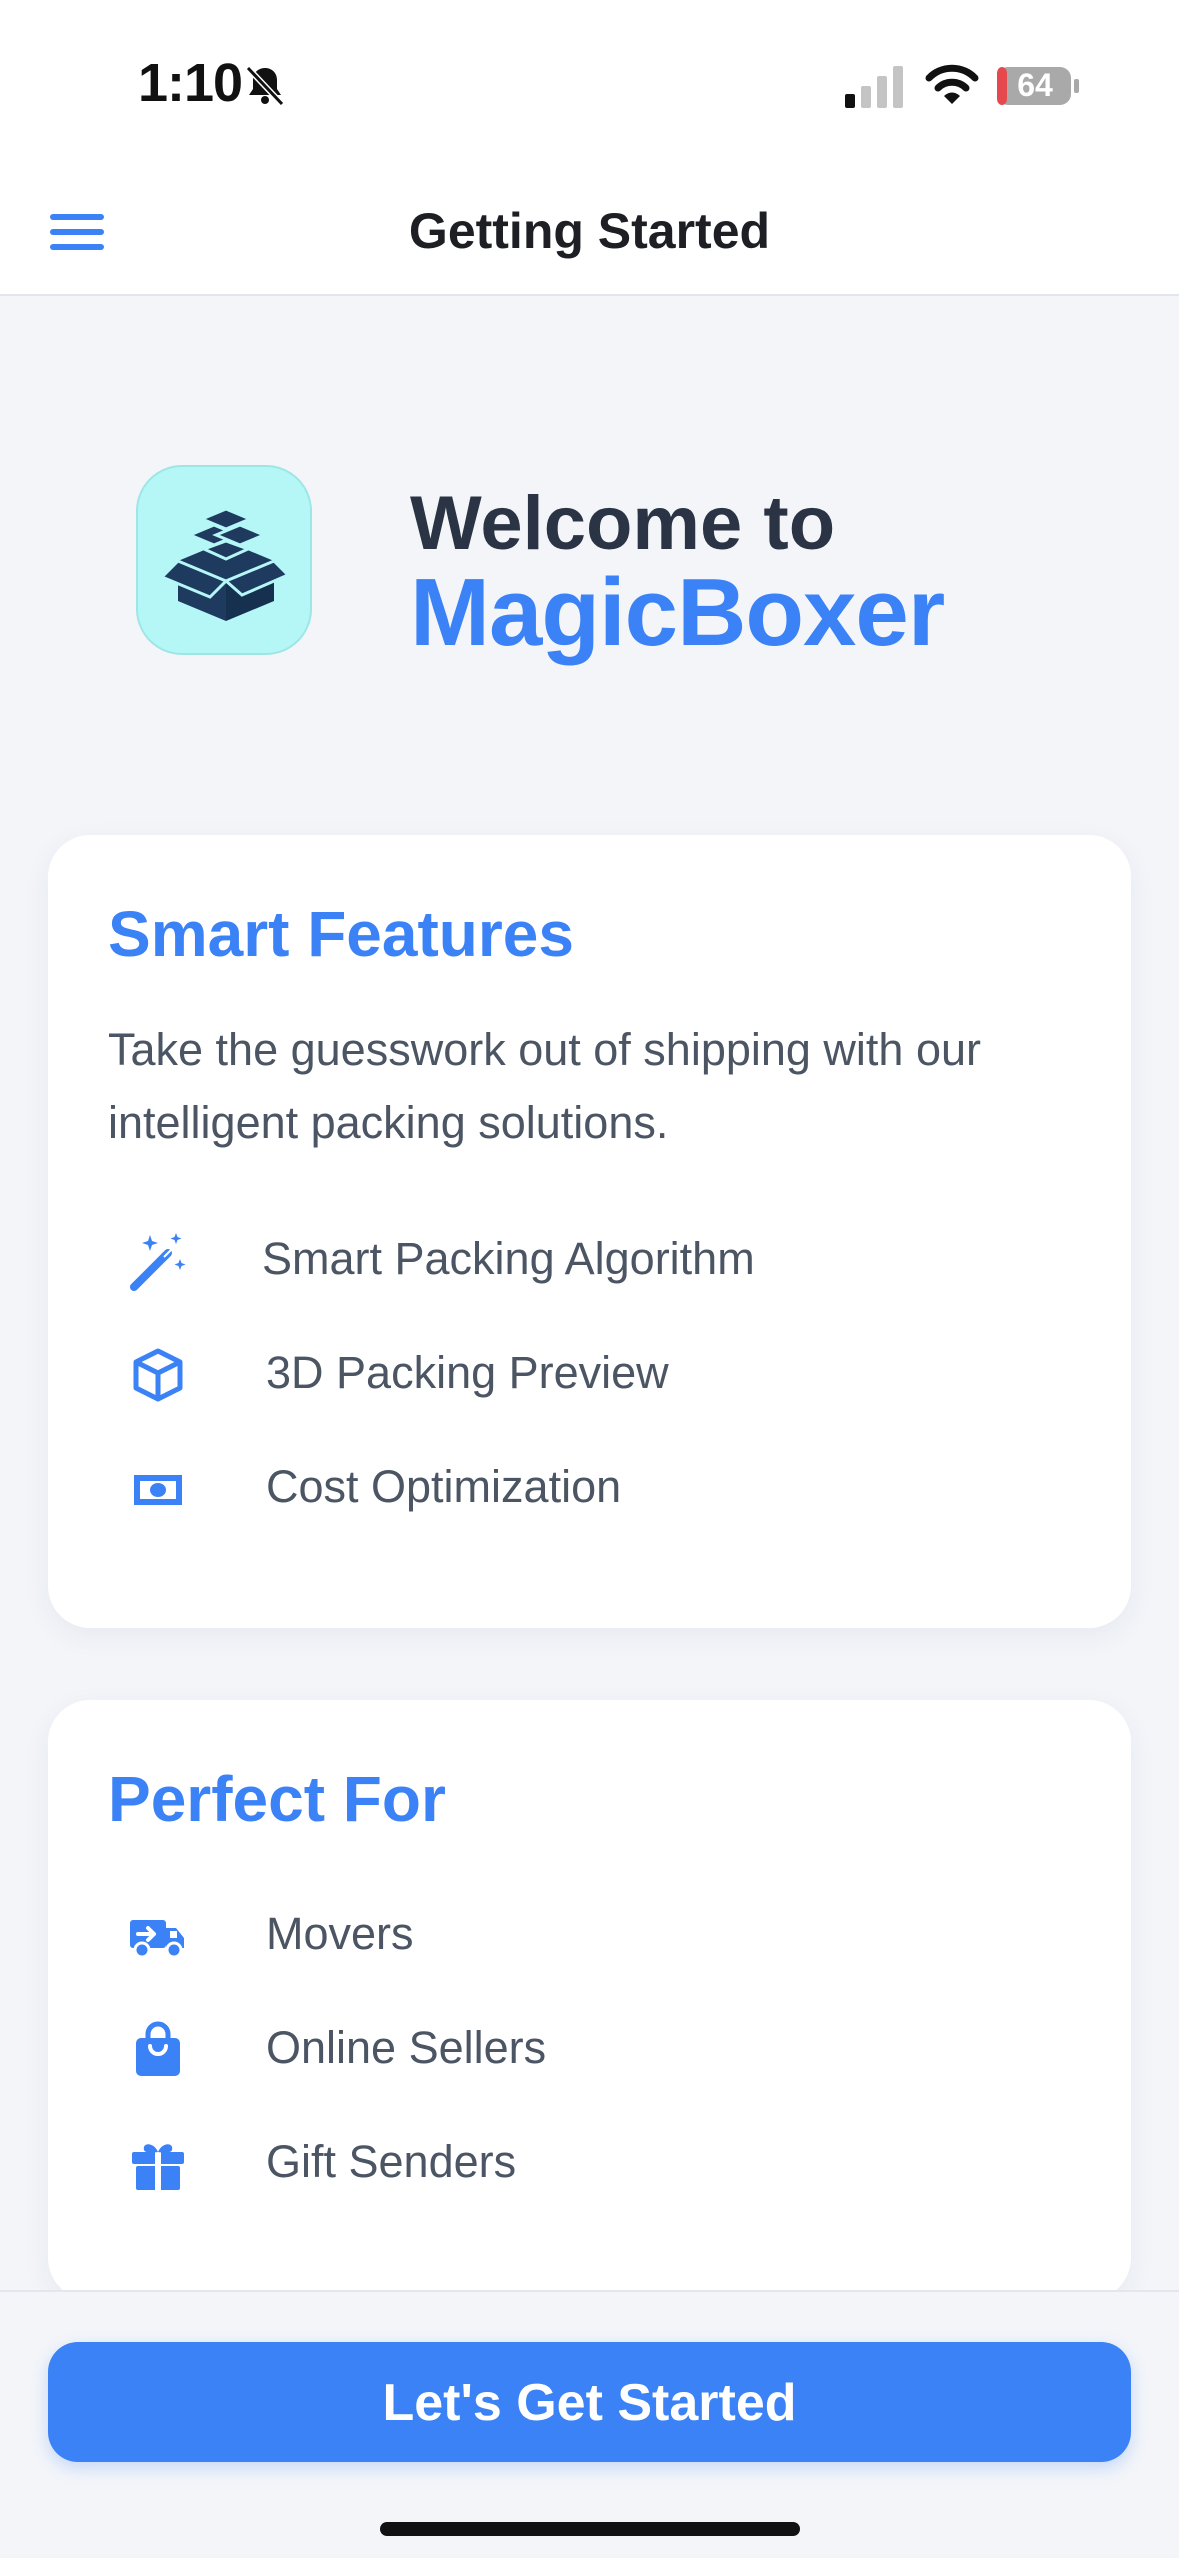 The image size is (1179, 2558). I want to click on list-item: Movers, so click(578, 1935).